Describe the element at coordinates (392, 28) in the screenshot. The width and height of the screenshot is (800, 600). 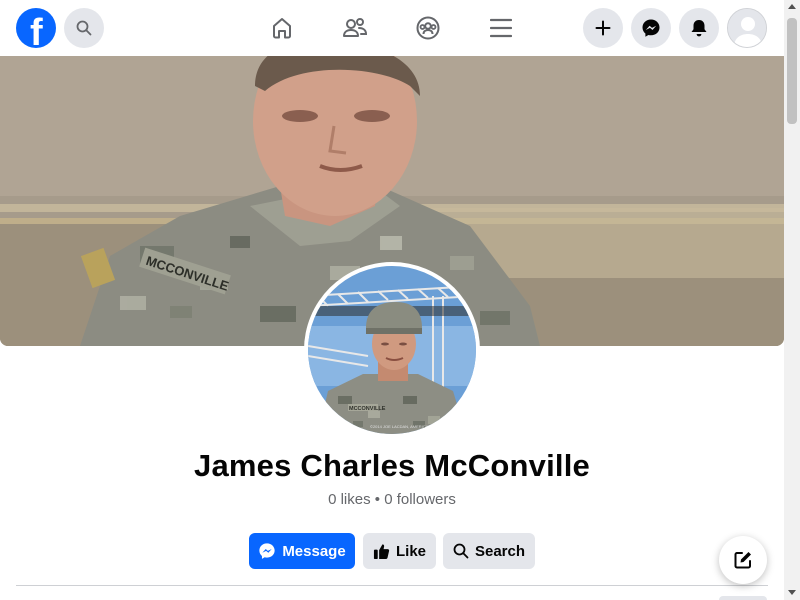
I see `top-navigation-bar: f` at that location.